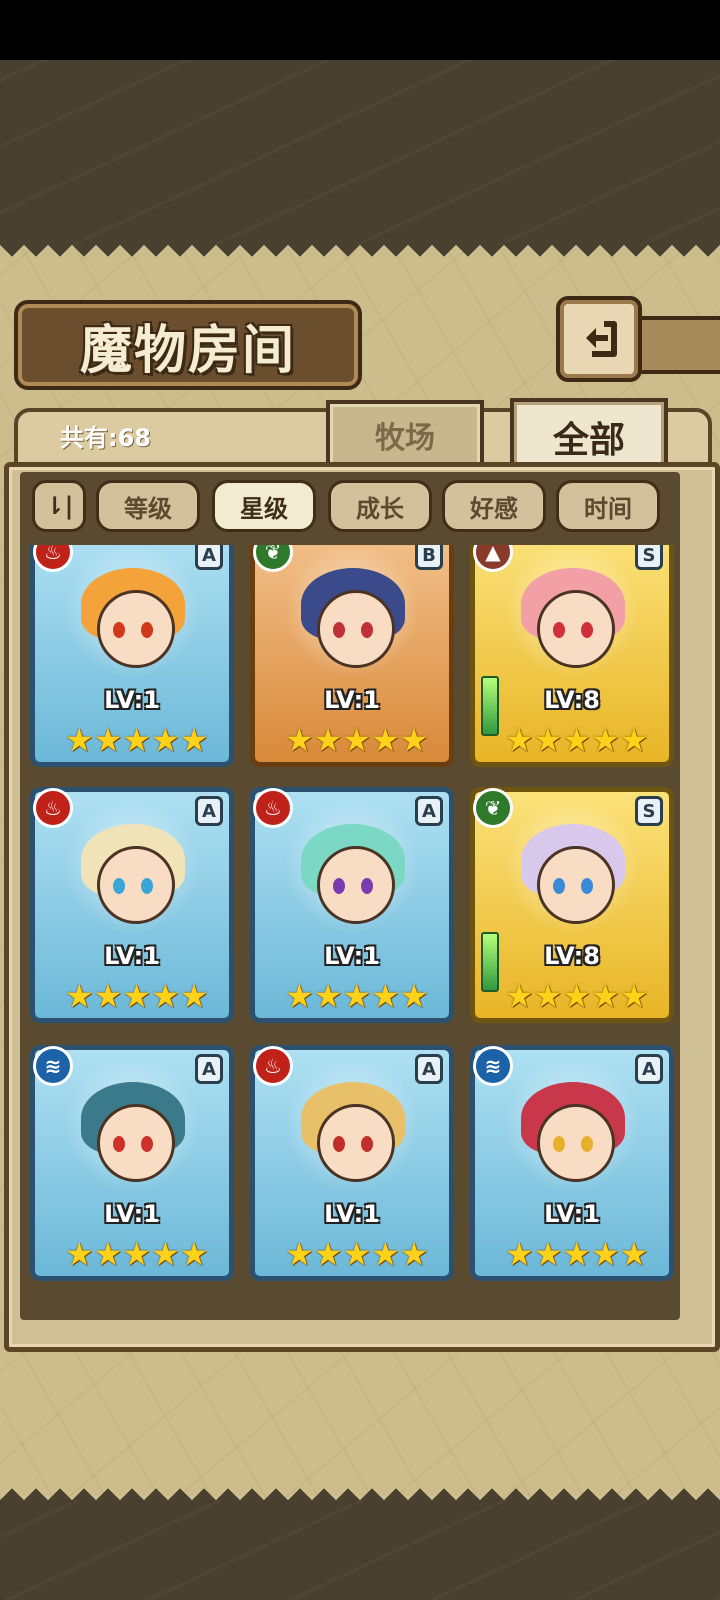 Image resolution: width=720 pixels, height=1600 pixels. What do you see at coordinates (360, 257) in the screenshot?
I see `torn-edge-top` at bounding box center [360, 257].